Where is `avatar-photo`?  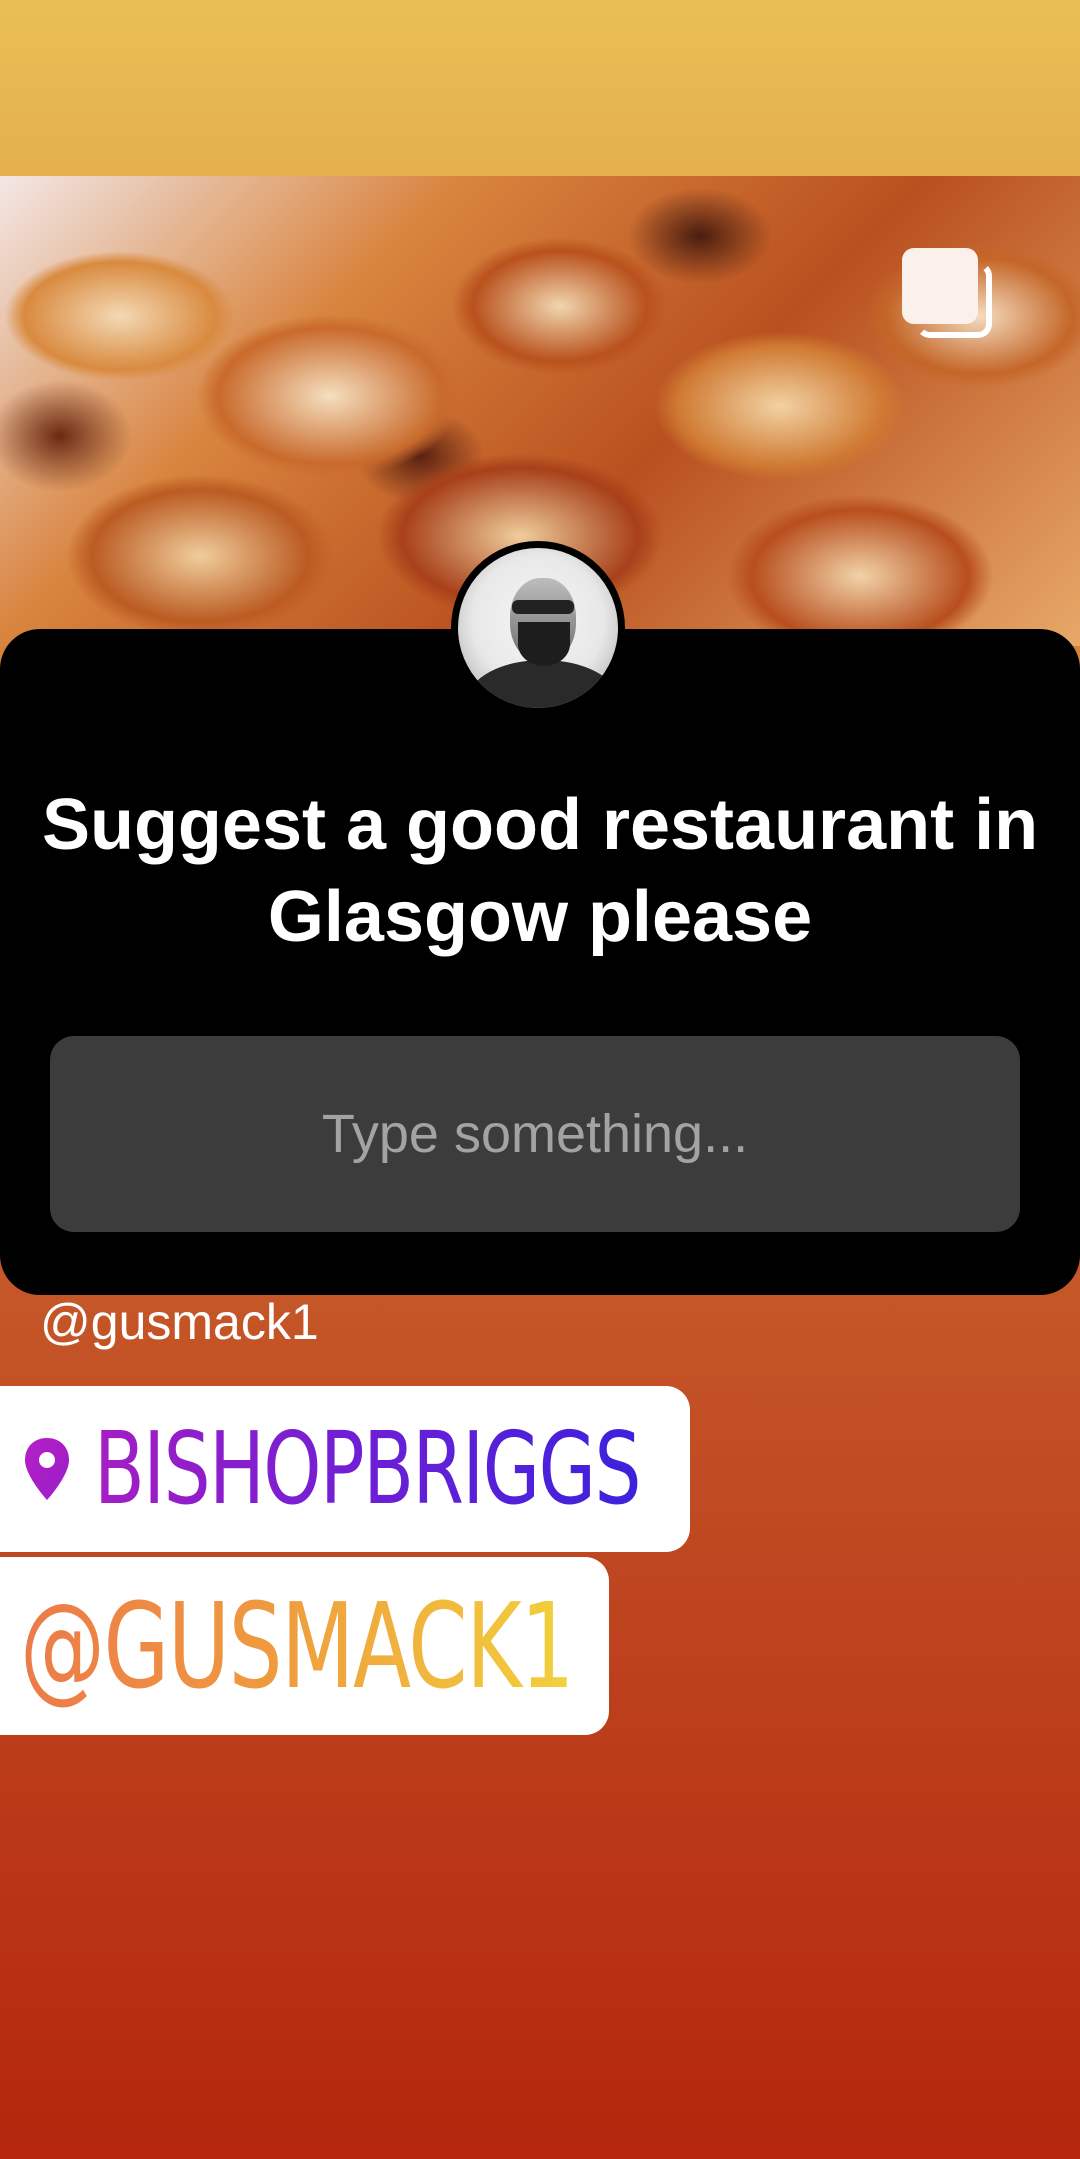
avatar-photo is located at coordinates (538, 628).